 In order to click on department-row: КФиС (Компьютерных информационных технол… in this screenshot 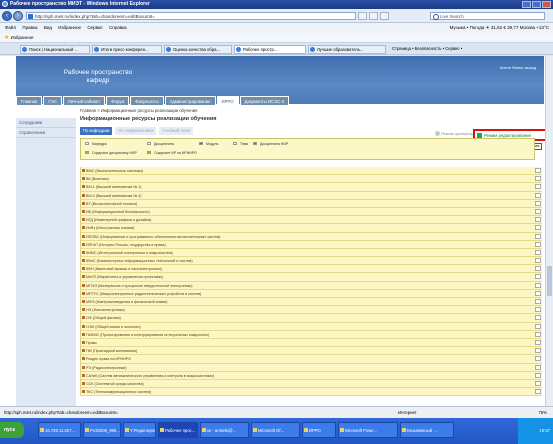, I will do `click(311, 261)`.